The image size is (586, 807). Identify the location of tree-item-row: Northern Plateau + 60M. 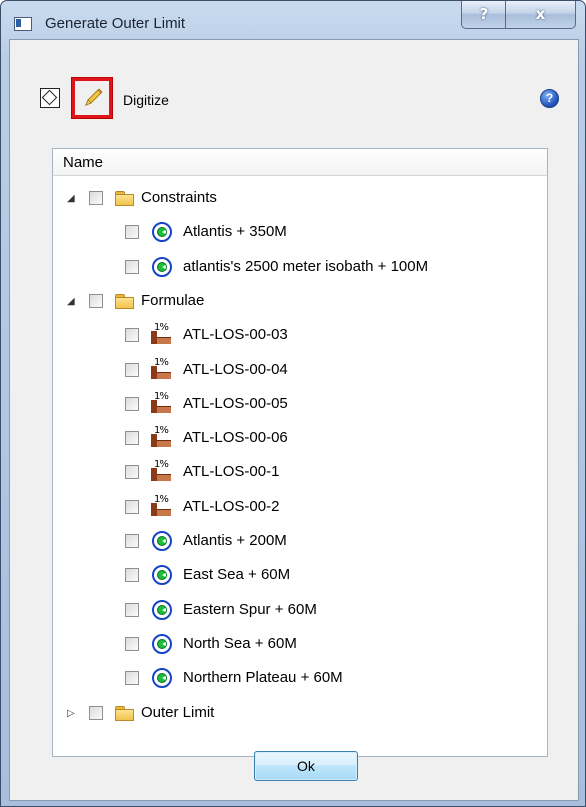
(300, 678).